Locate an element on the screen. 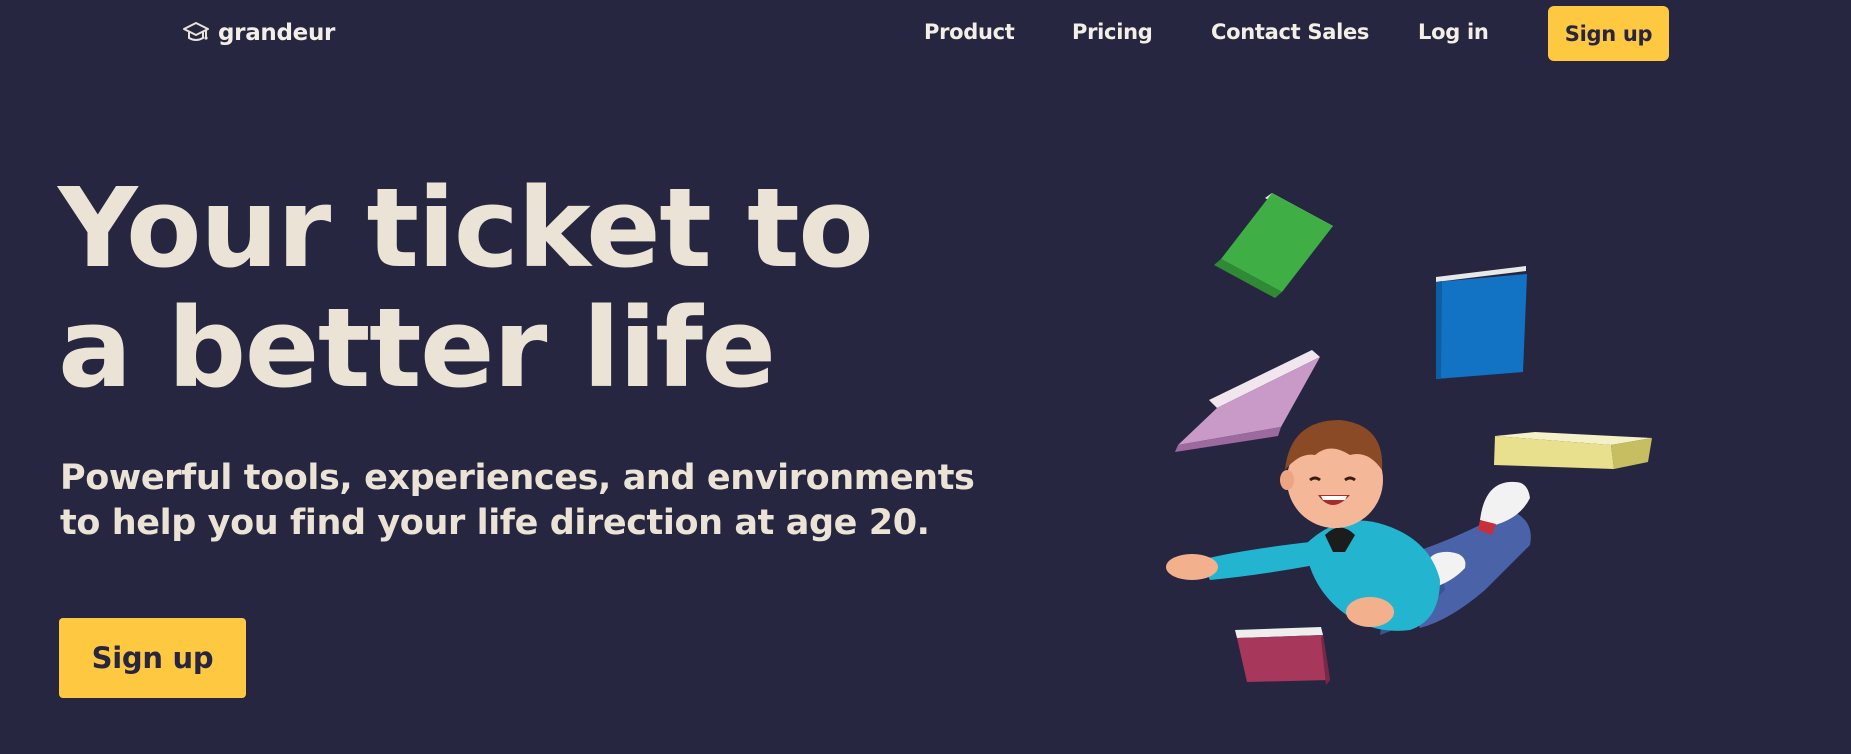  maroon-book is located at coordinates (1282, 656).